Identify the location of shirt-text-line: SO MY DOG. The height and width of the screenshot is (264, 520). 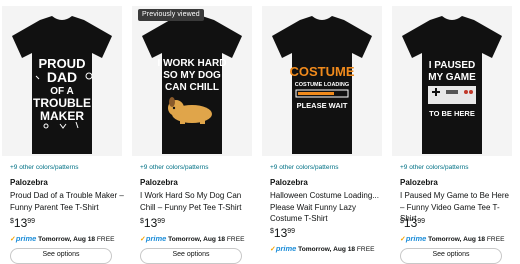
(192, 75).